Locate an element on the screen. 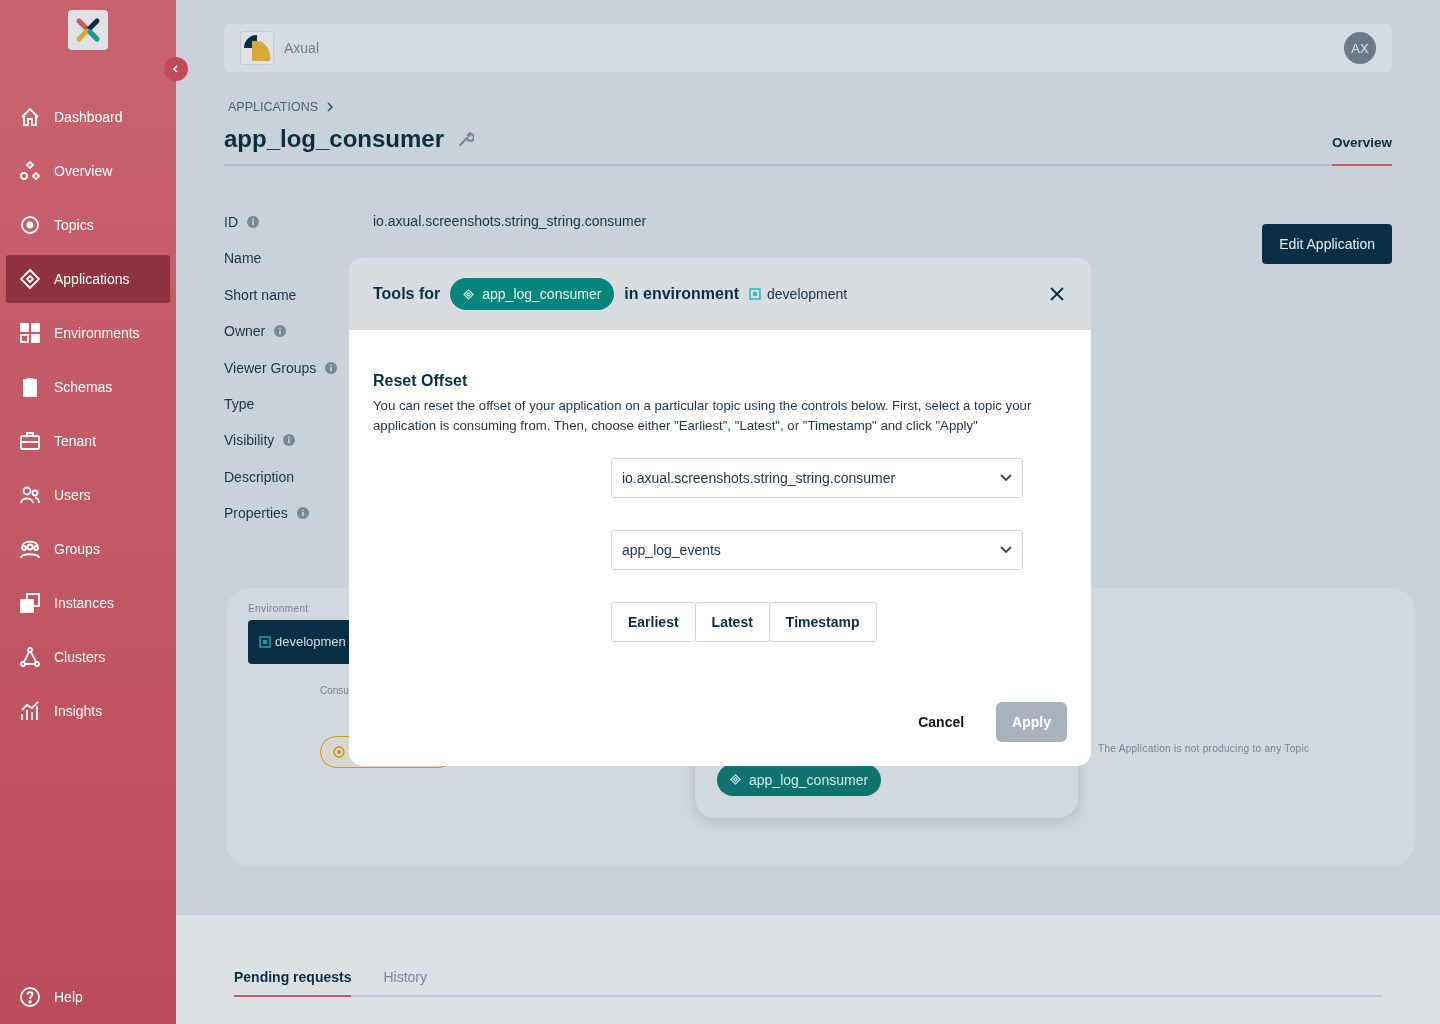 The height and width of the screenshot is (1024, 1440). collapse-button is located at coordinates (176, 69).